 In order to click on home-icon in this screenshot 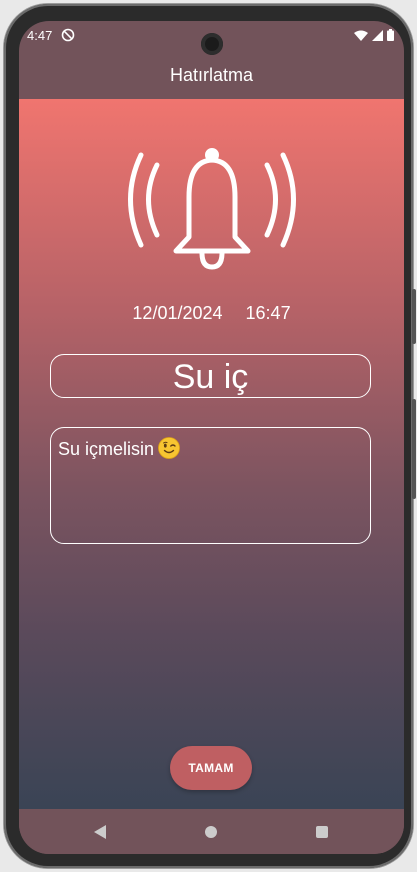, I will do `click(211, 832)`.